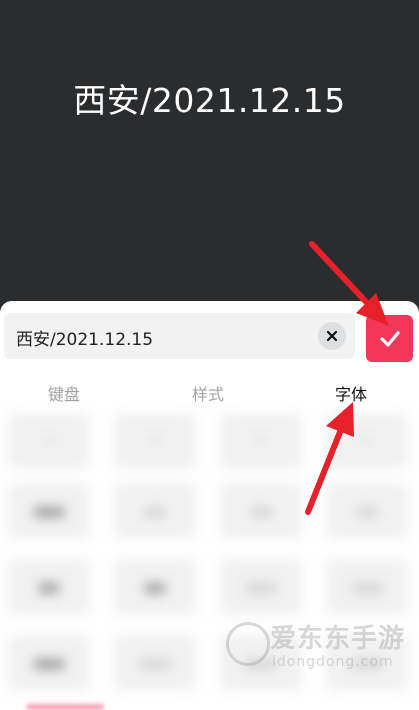  I want to click on tab-font: 字体, so click(351, 393).